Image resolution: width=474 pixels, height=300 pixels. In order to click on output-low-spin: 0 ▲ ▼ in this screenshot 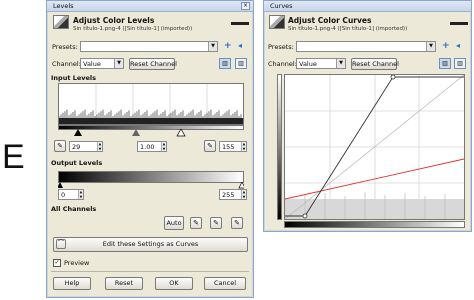, I will do `click(71, 194)`.